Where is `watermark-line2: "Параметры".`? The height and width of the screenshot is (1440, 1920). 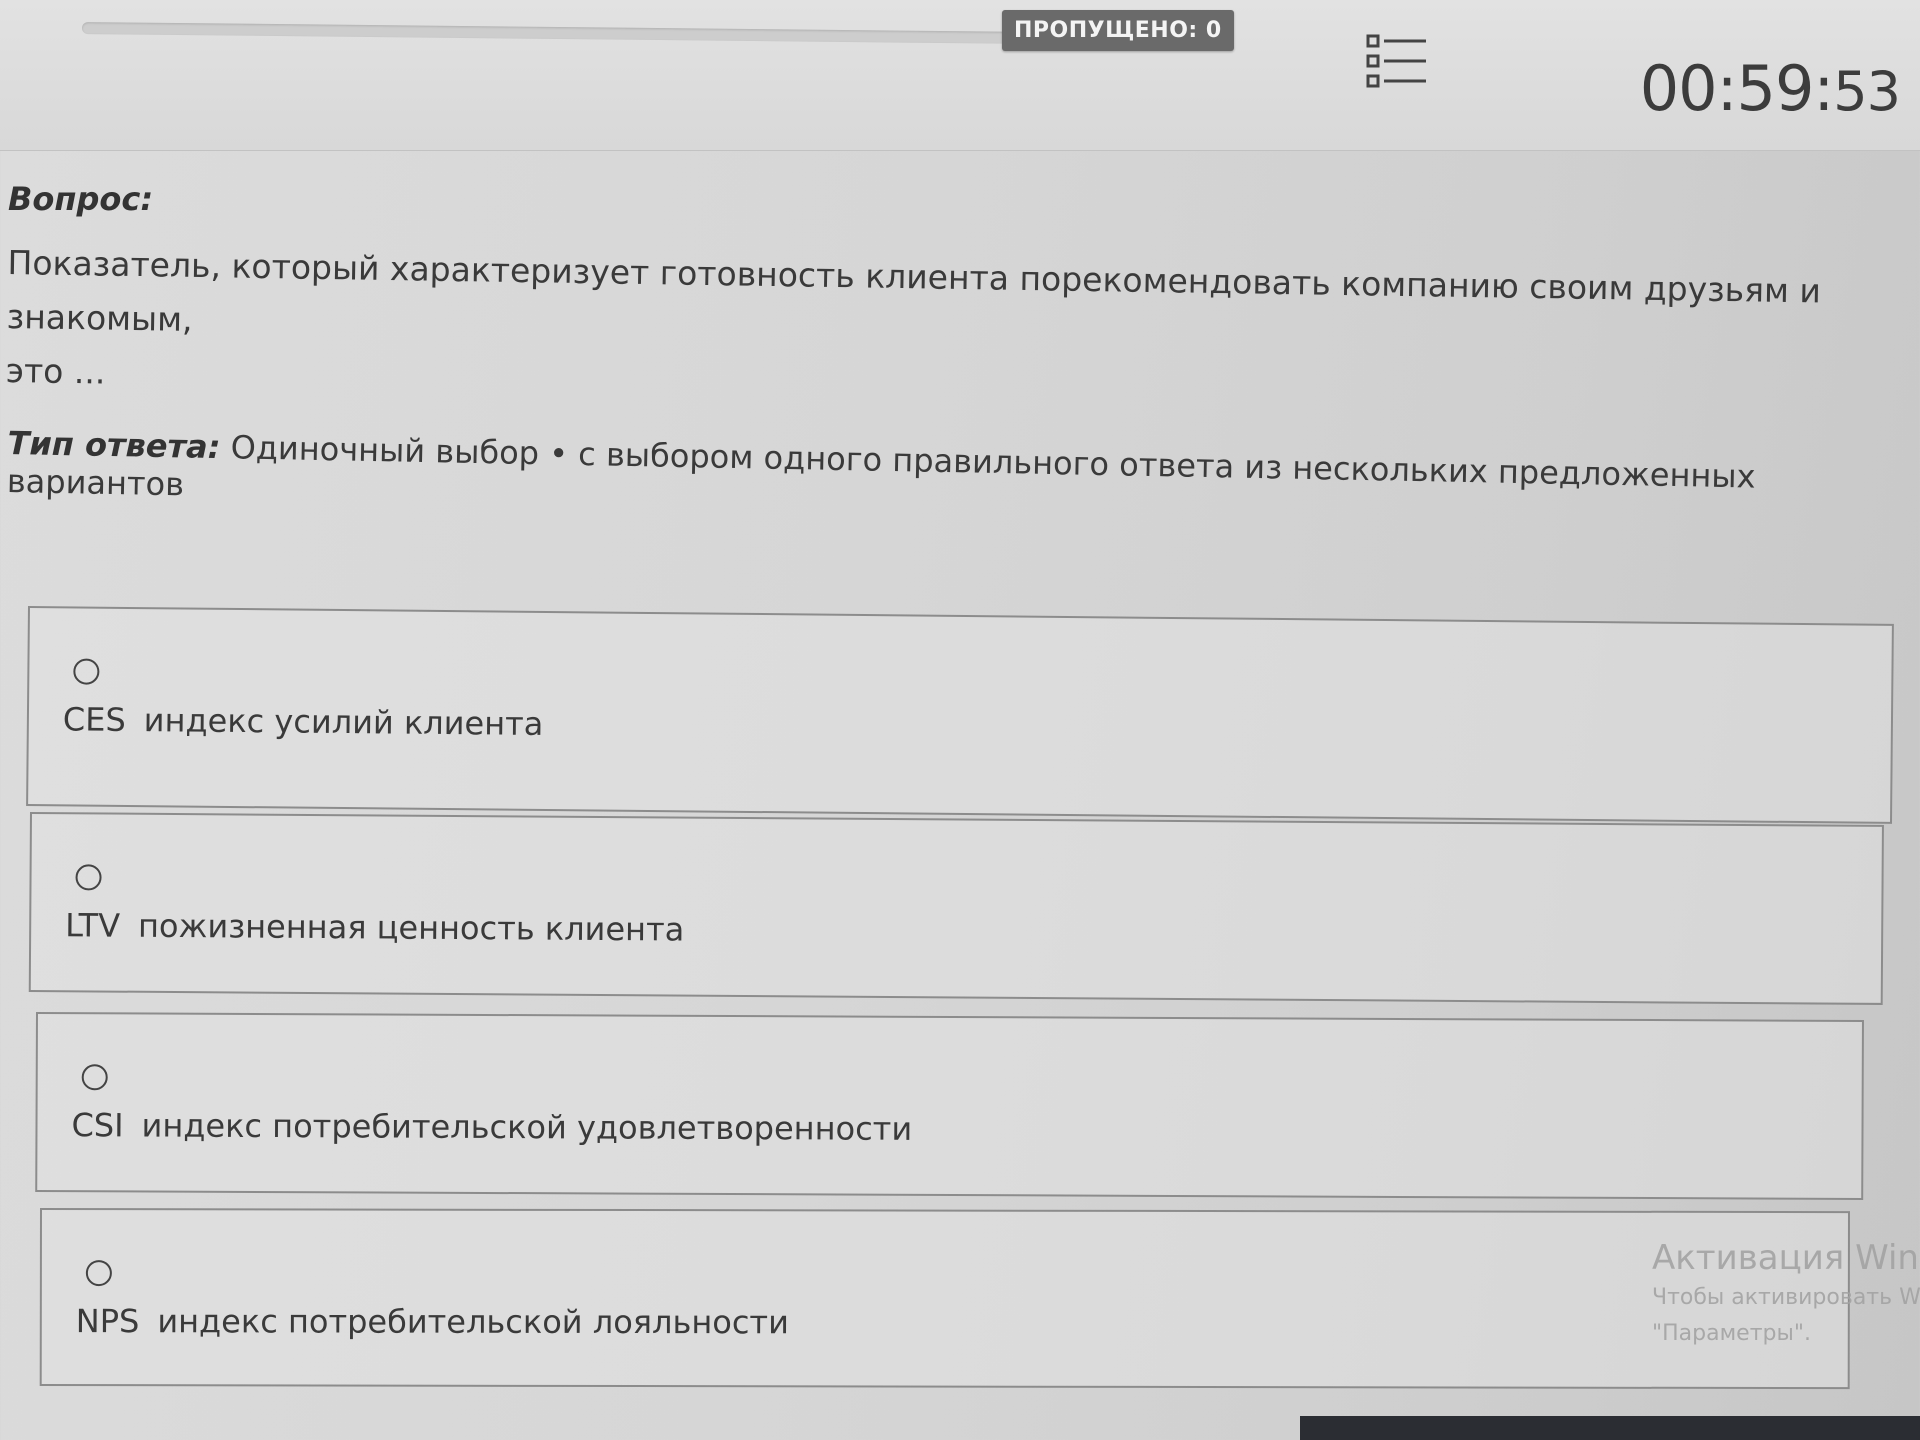
watermark-line2: "Параметры". is located at coordinates (1731, 1333).